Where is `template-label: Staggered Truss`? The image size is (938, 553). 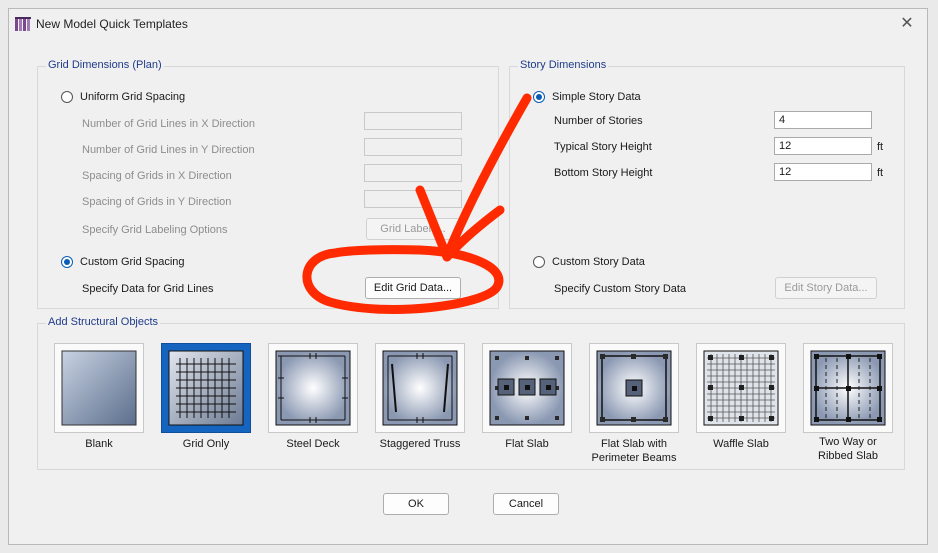
template-label: Staggered Truss is located at coordinates (420, 444).